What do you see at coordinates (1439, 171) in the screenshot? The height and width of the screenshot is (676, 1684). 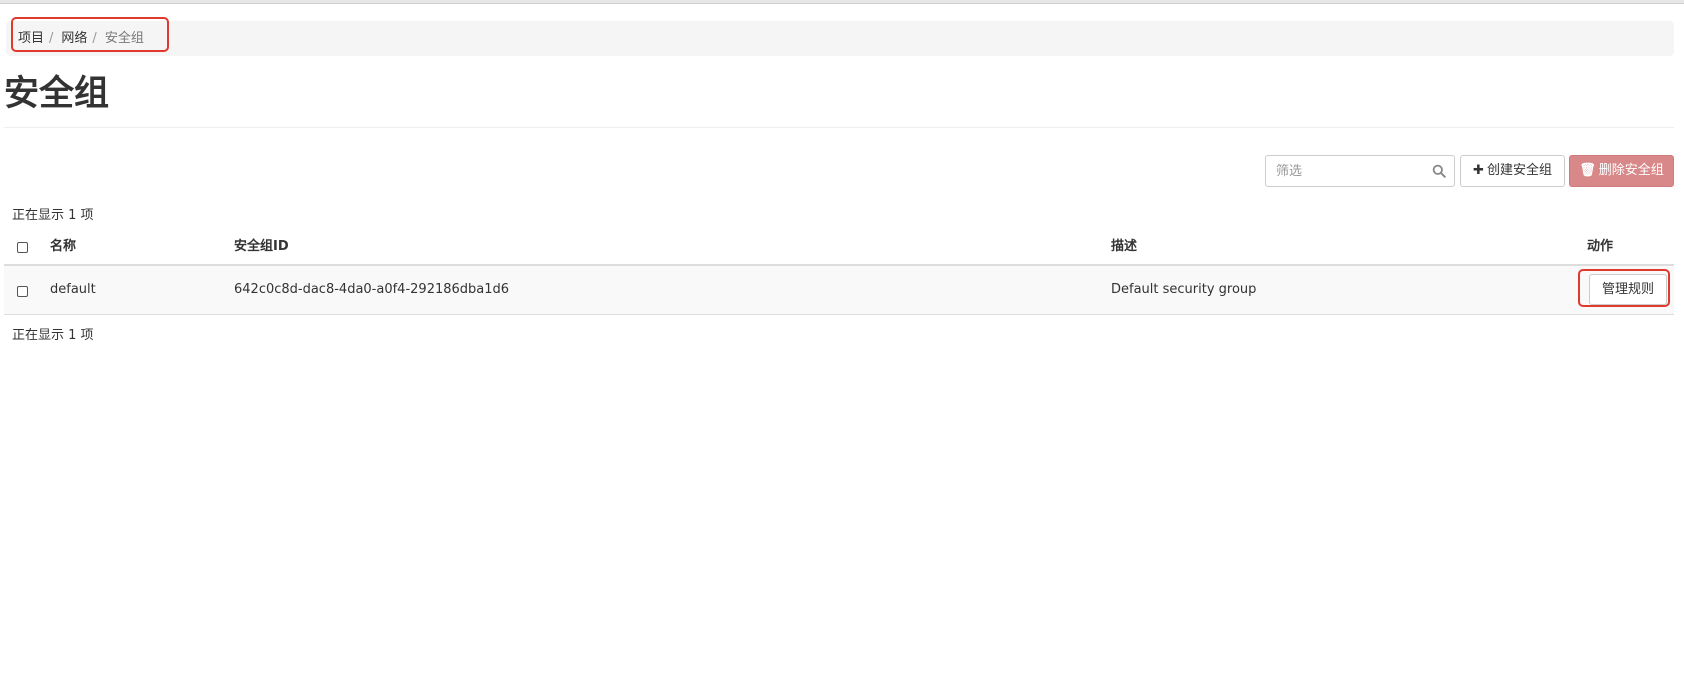 I see `search-icon` at bounding box center [1439, 171].